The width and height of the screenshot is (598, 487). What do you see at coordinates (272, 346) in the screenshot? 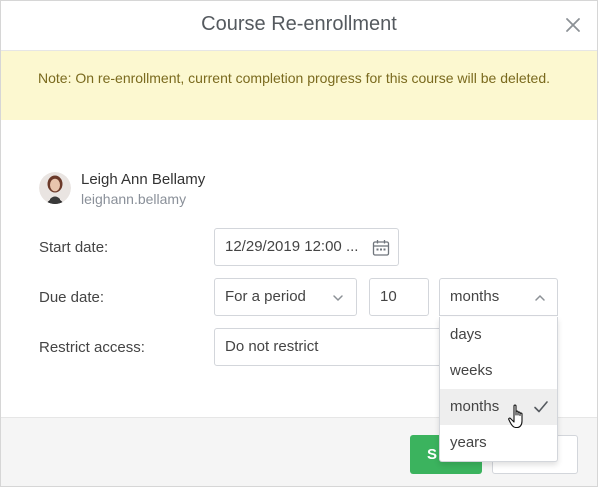
I see `restrict-access-value: Do not restrict` at bounding box center [272, 346].